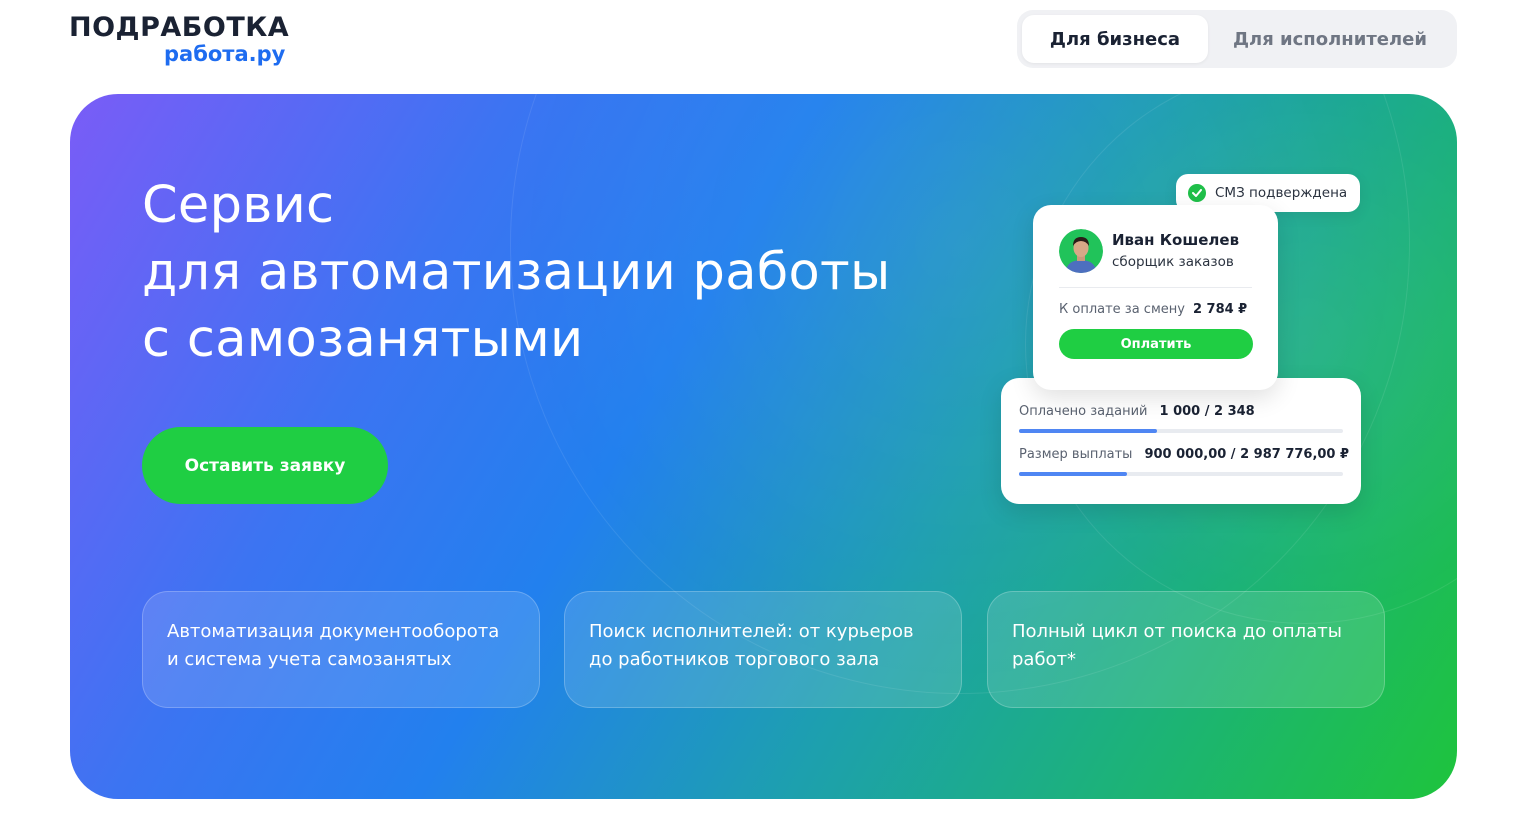 This screenshot has height=835, width=1535. Describe the element at coordinates (225, 54) in the screenshot. I see `logo-subbrand: работа.ру` at that location.